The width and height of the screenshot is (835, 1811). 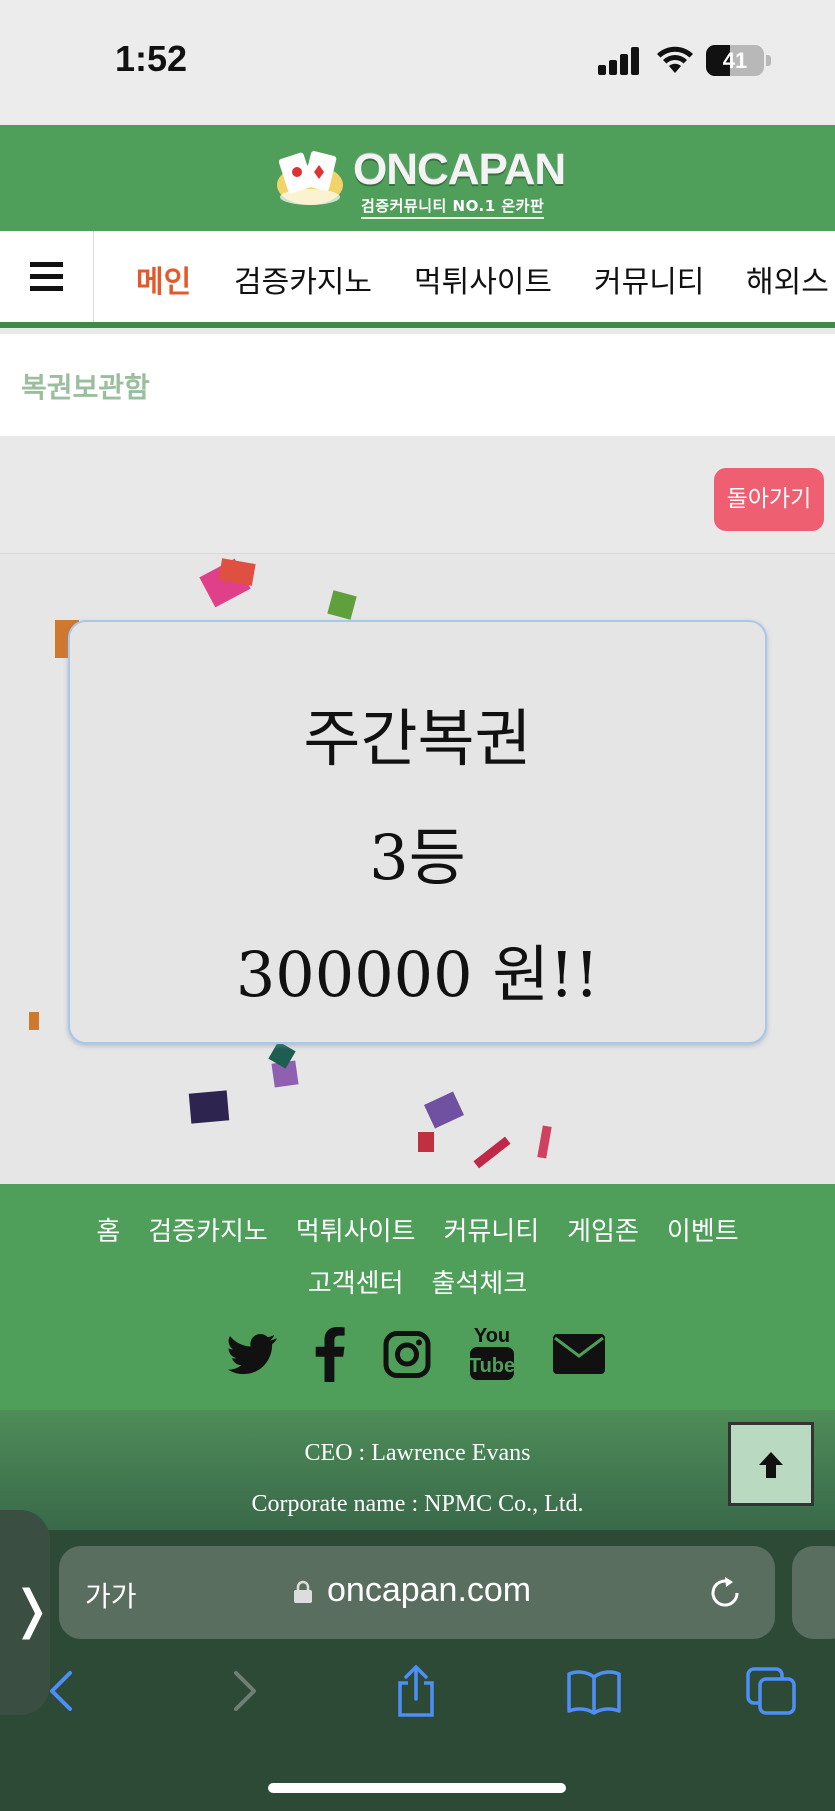 What do you see at coordinates (417, 857) in the screenshot?
I see `prize-rank: 3등` at bounding box center [417, 857].